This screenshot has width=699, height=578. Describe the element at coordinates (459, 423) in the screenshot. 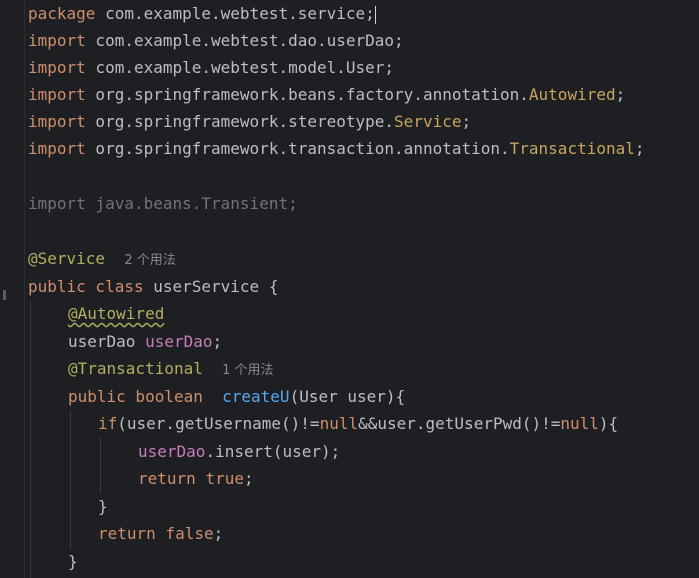

I see `code-text: &&user.getUserPwd()!=` at that location.